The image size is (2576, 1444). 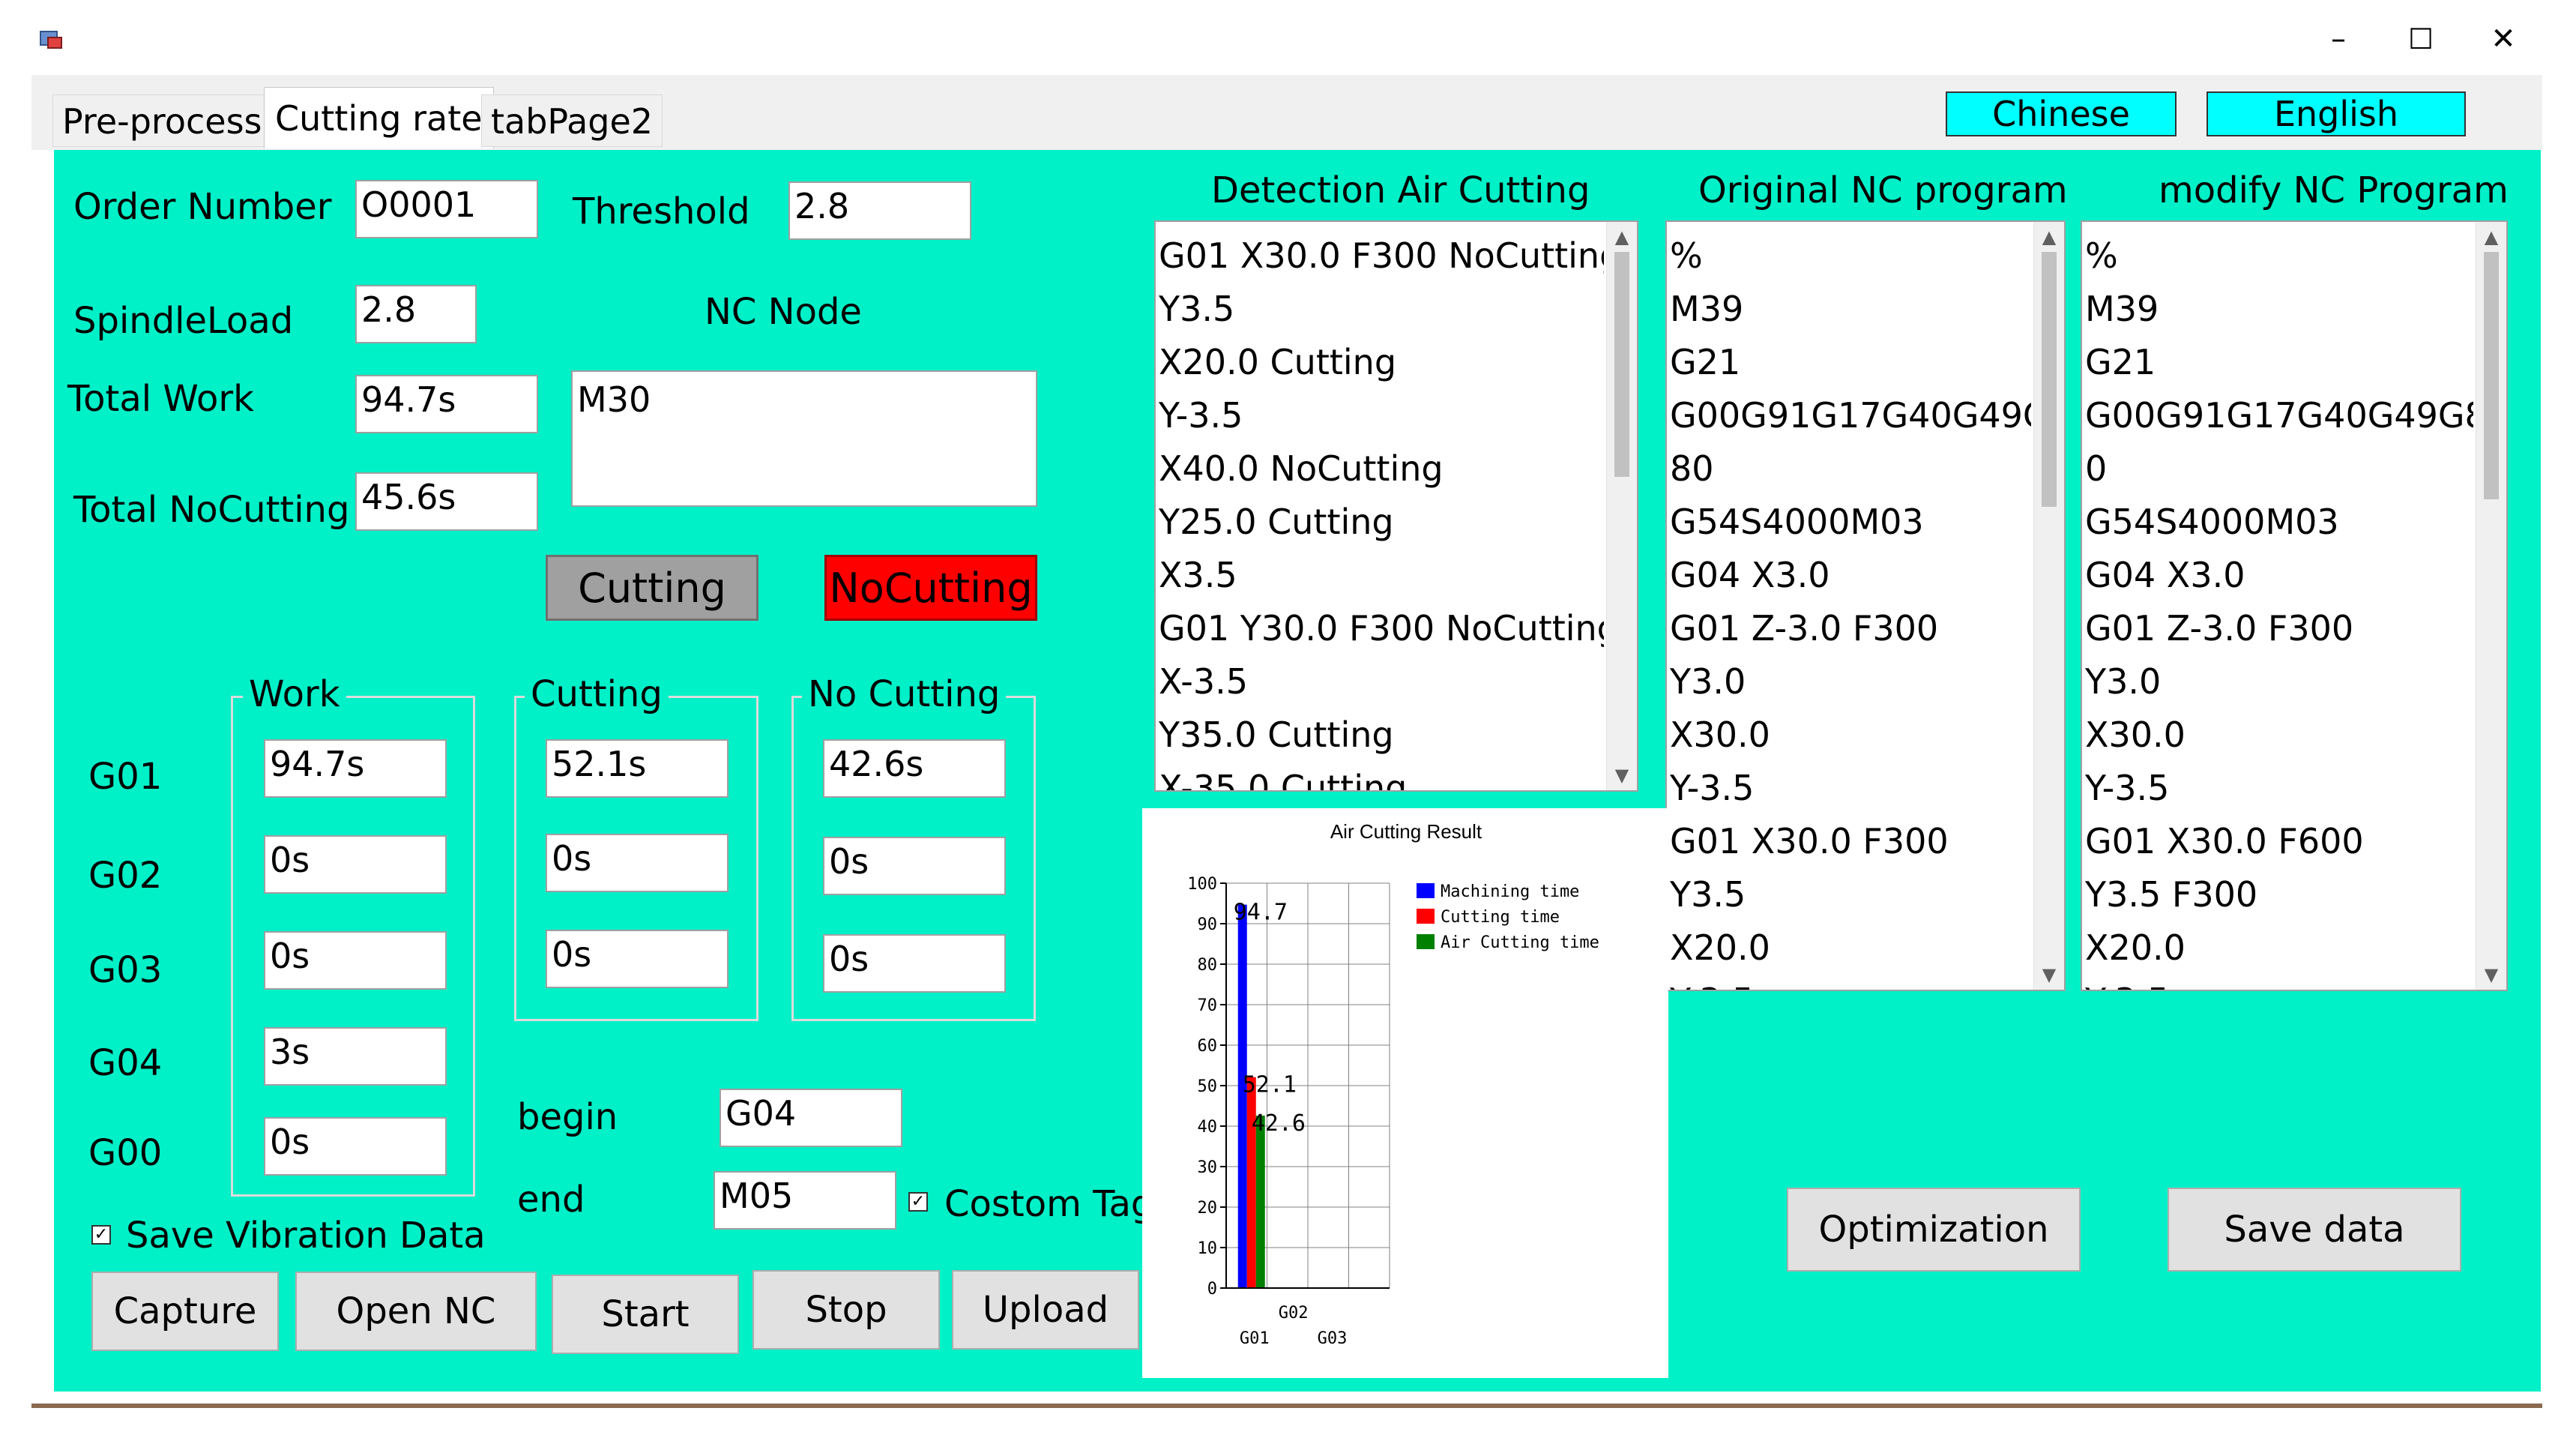 What do you see at coordinates (2314, 1230) in the screenshot?
I see `save-data-button: Save data` at bounding box center [2314, 1230].